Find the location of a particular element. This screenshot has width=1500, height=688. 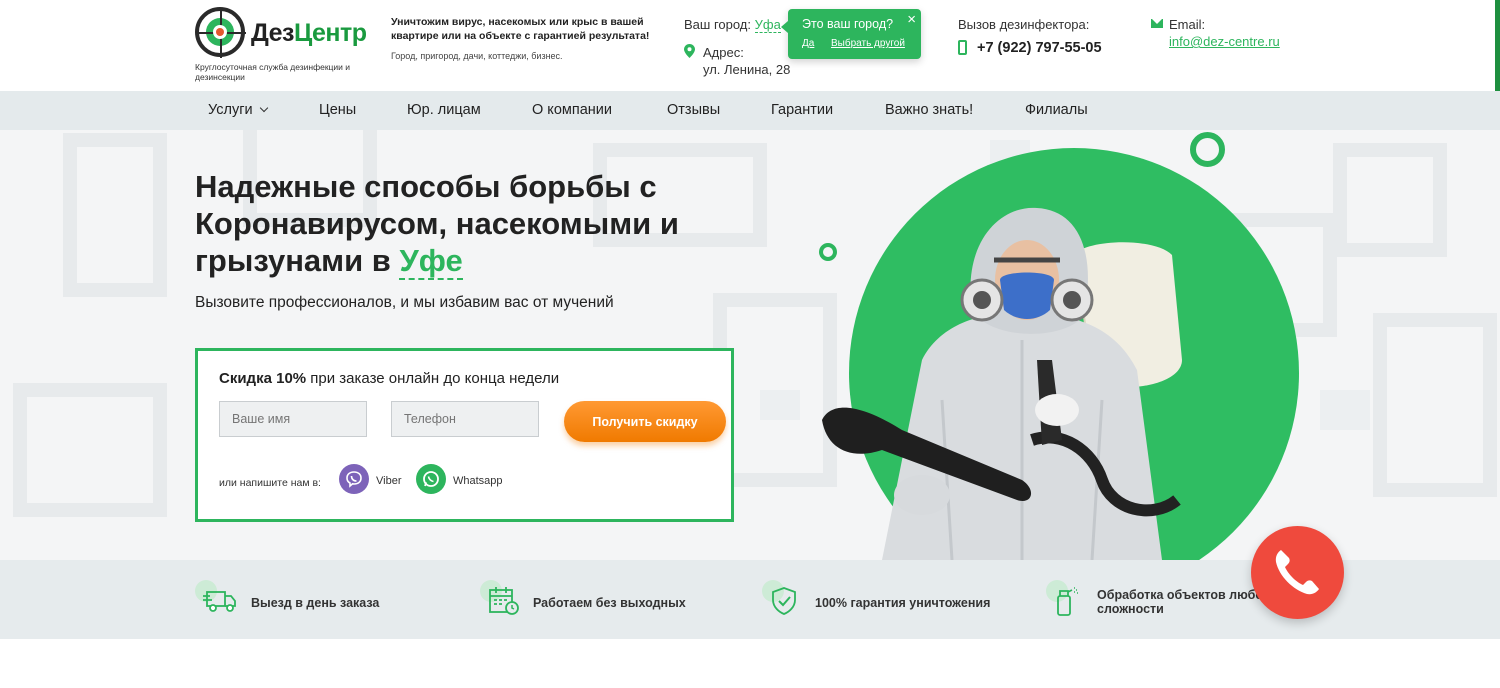

call-button is located at coordinates (1297, 572).